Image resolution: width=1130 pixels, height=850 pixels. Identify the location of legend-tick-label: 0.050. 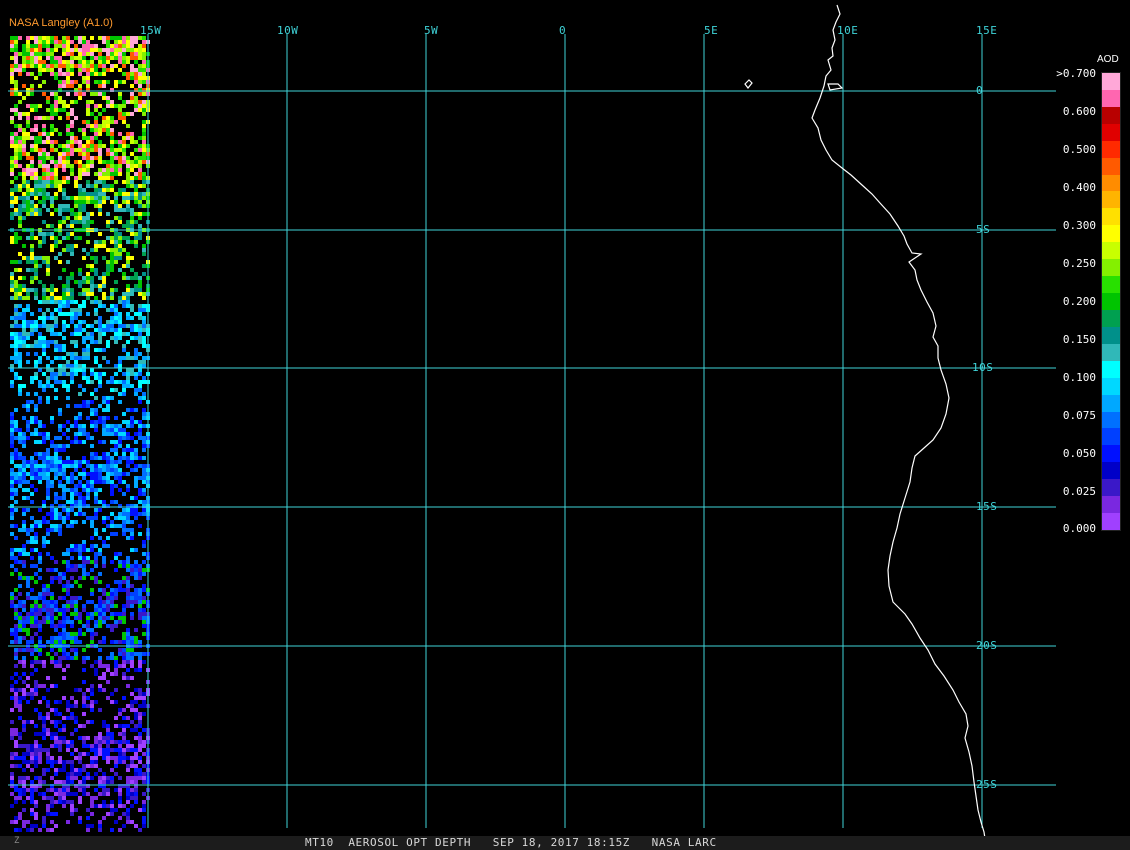
(1079, 453).